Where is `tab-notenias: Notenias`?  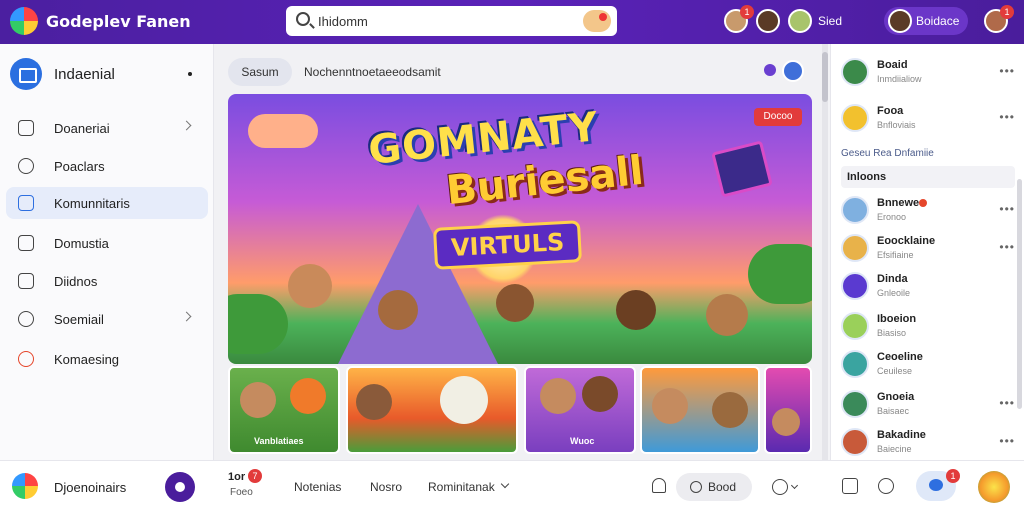
tab-notenias: Notenias is located at coordinates (317, 487).